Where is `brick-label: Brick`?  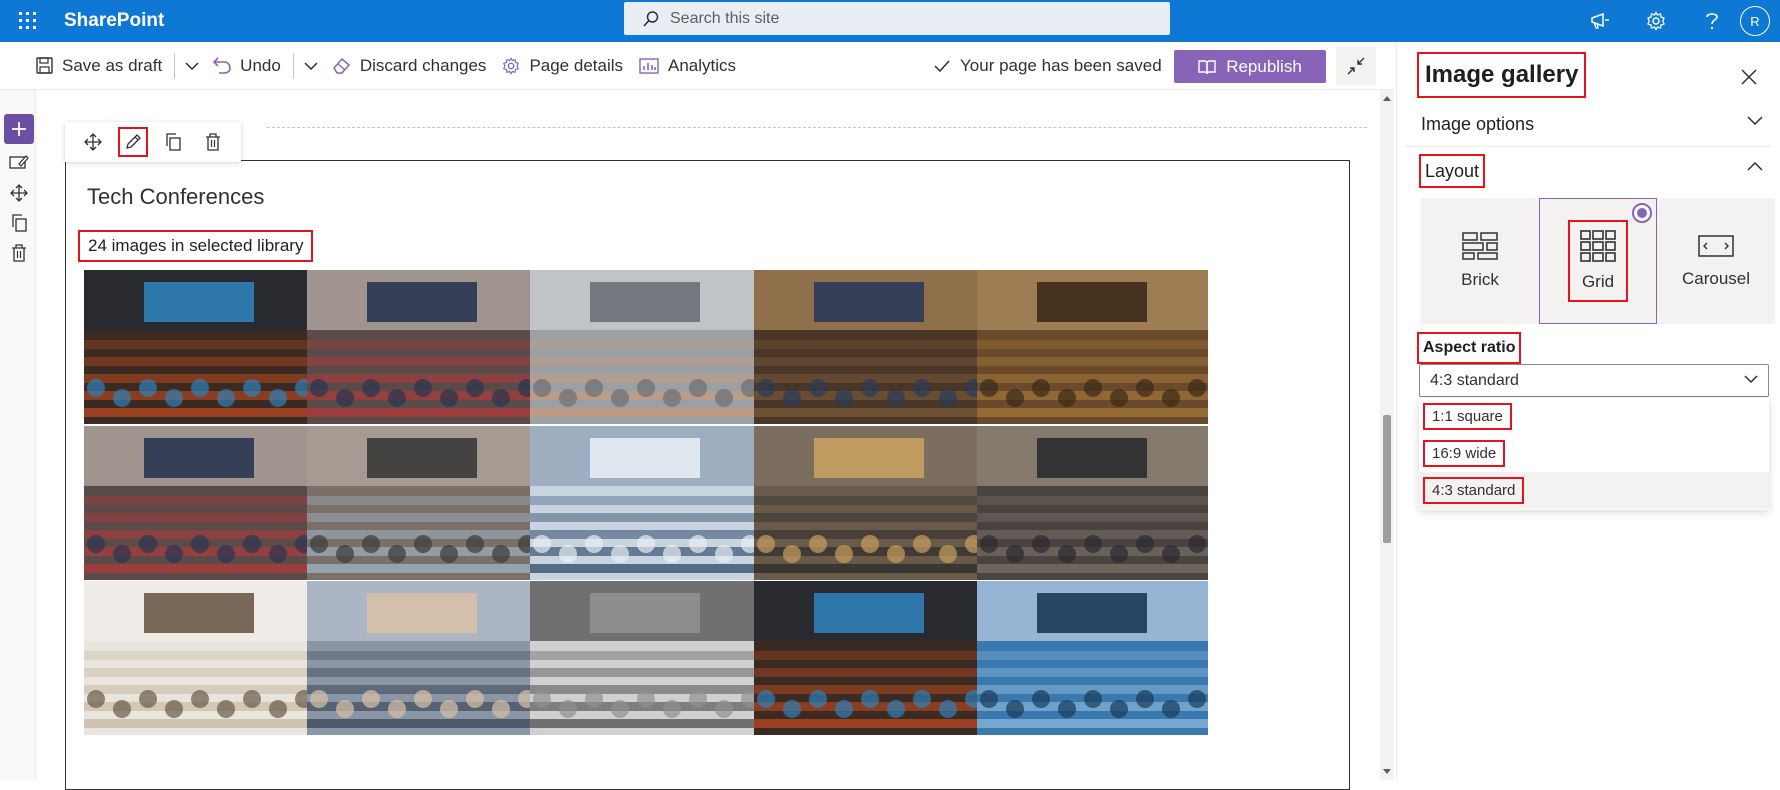 brick-label: Brick is located at coordinates (1480, 279).